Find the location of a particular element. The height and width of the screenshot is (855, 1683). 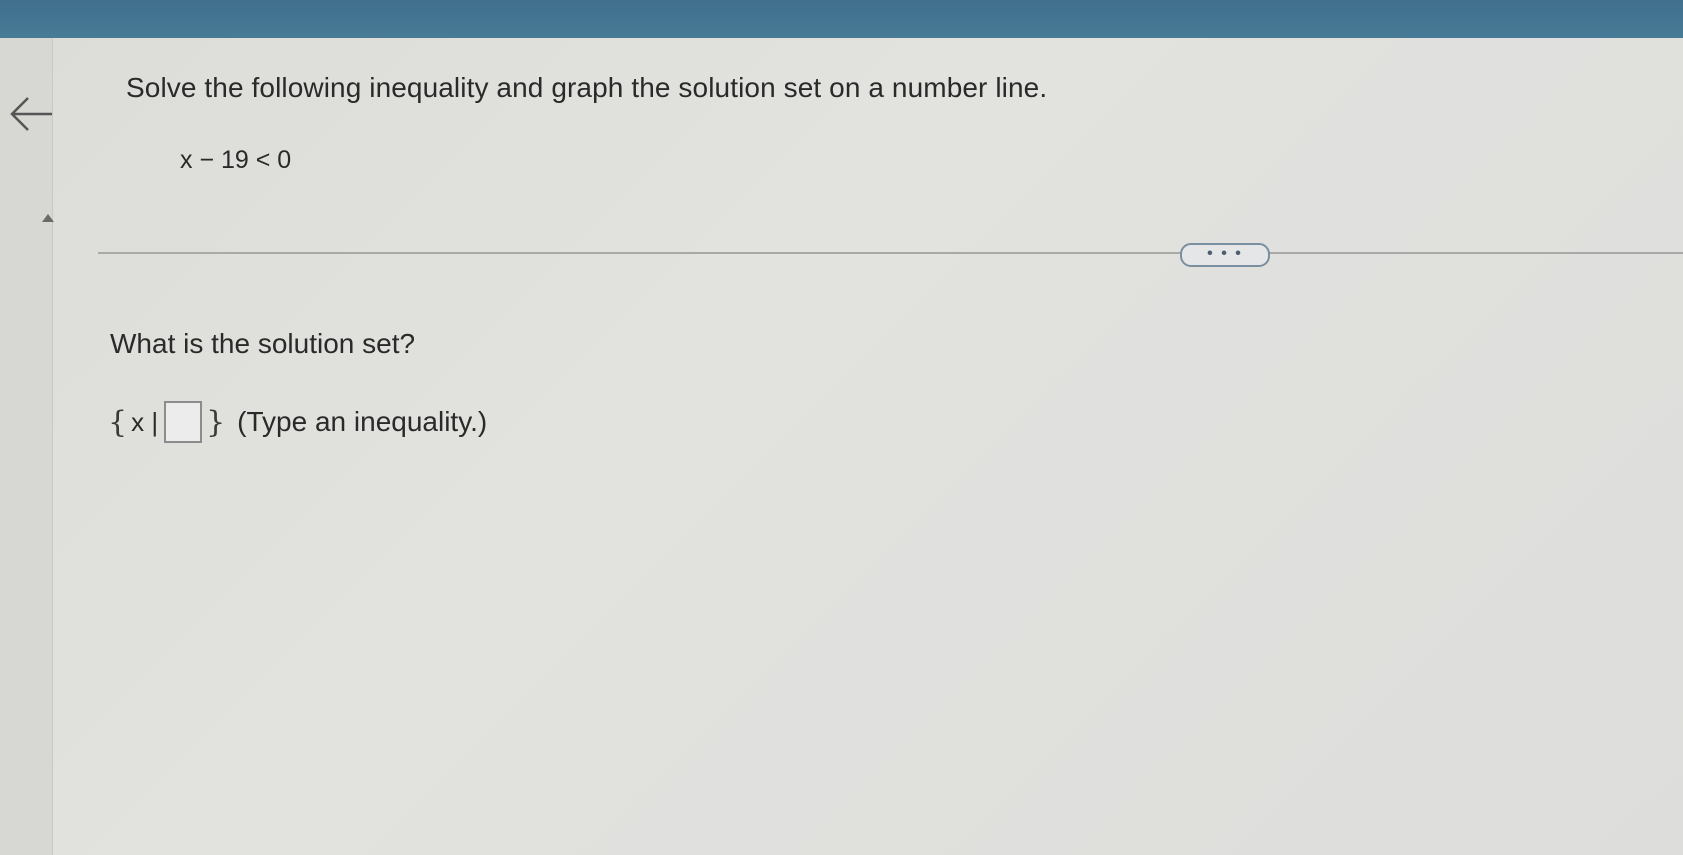

solution-prompt: What is the solution set? is located at coordinates (263, 343).